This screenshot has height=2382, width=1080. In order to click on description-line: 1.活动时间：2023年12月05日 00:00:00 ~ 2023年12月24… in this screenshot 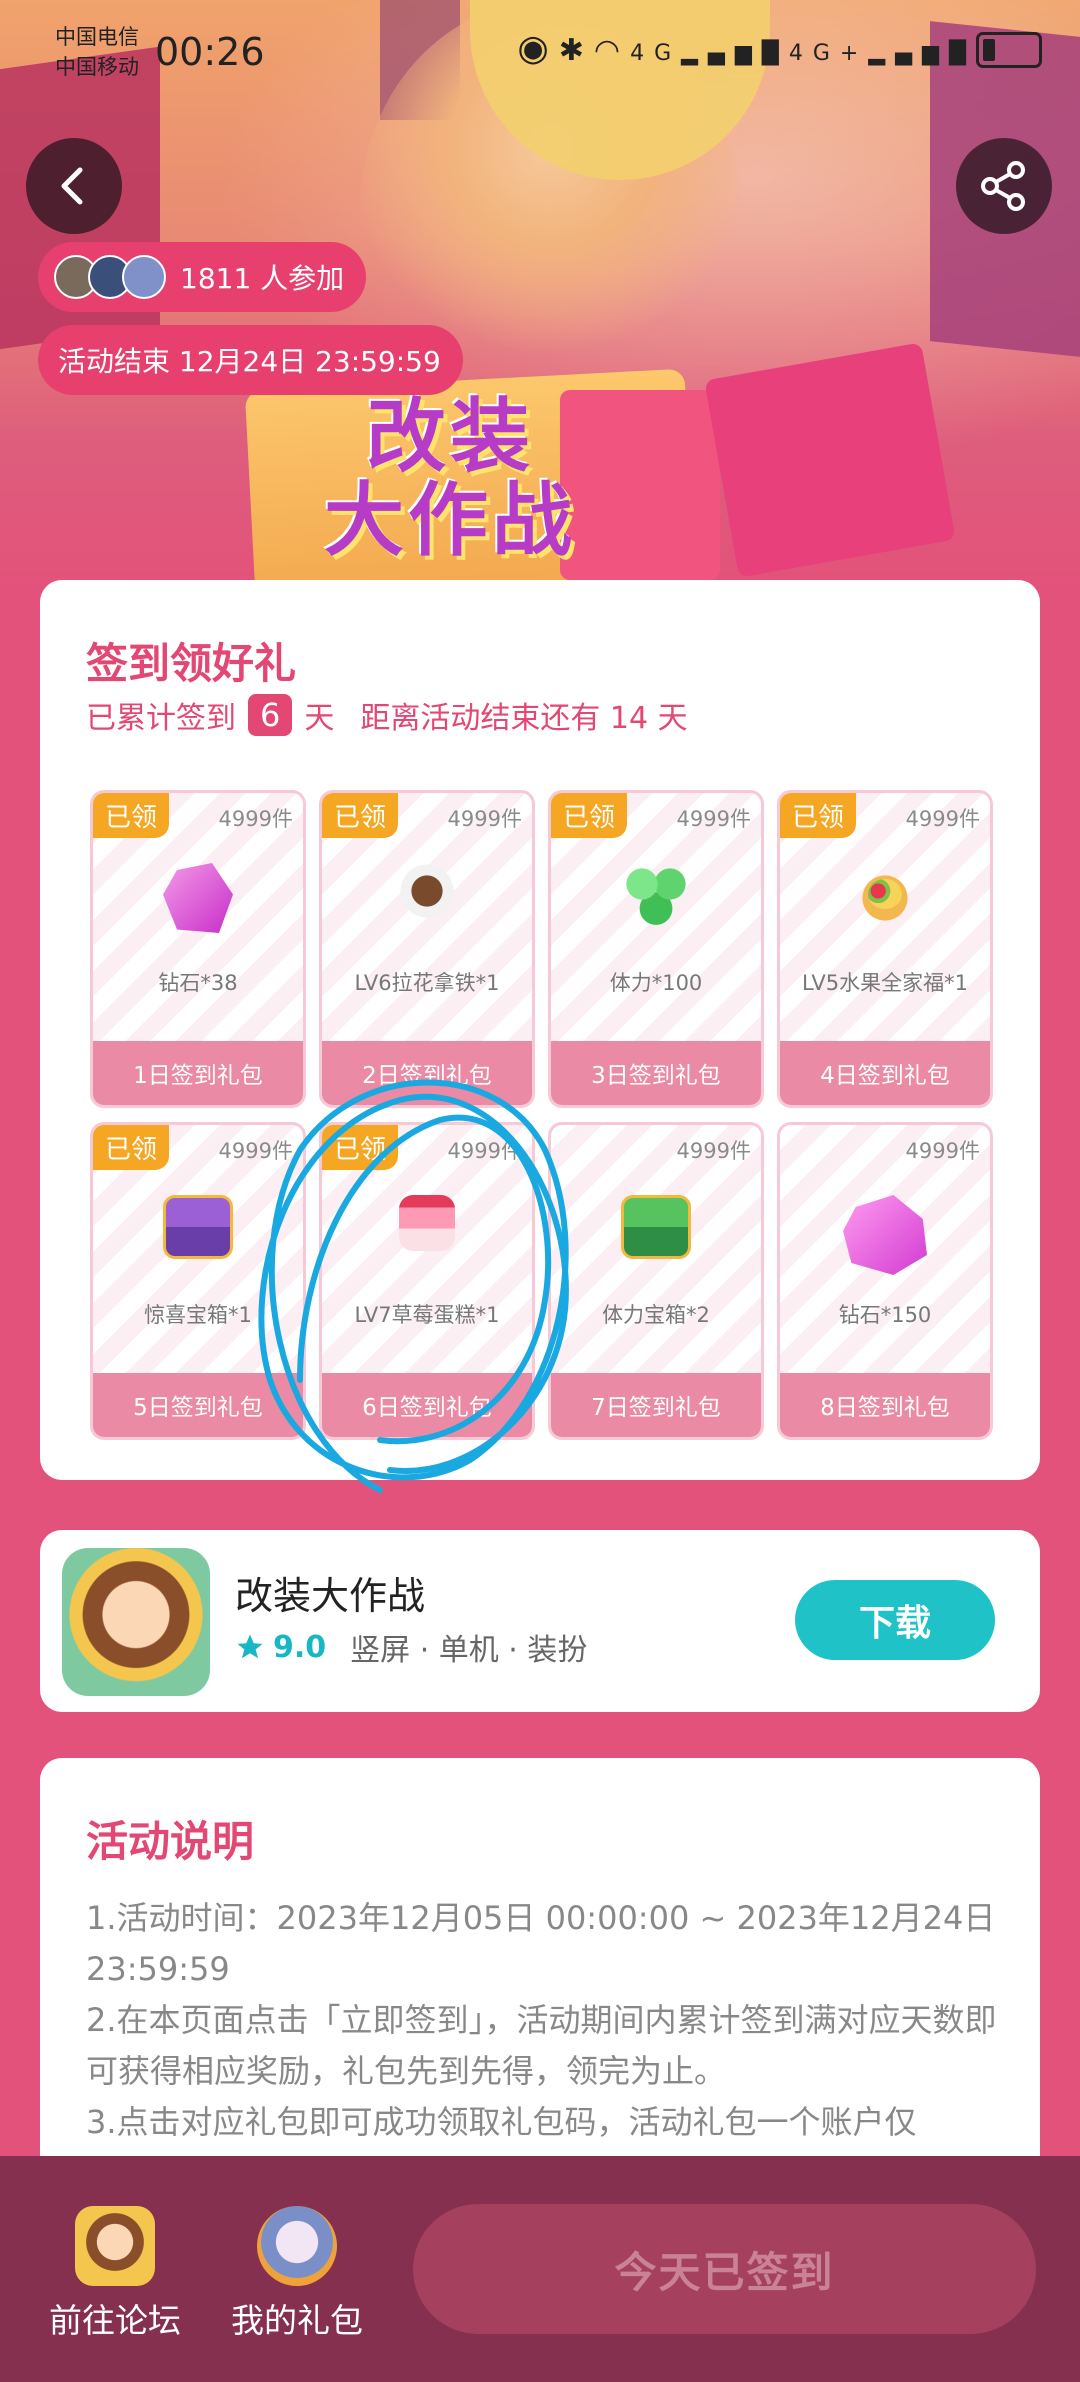, I will do `click(541, 1943)`.